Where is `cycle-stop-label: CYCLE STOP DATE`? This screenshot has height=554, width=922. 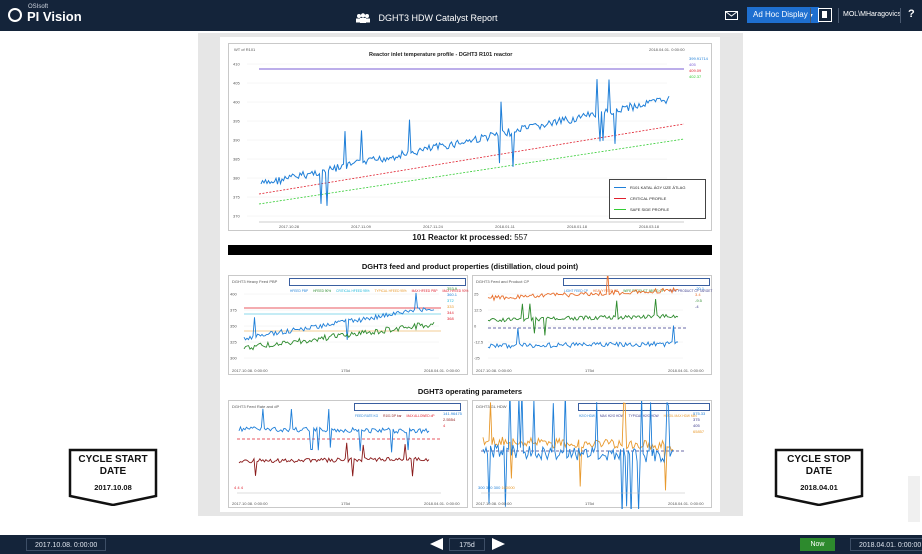 cycle-stop-label: CYCLE STOP DATE is located at coordinates (819, 465).